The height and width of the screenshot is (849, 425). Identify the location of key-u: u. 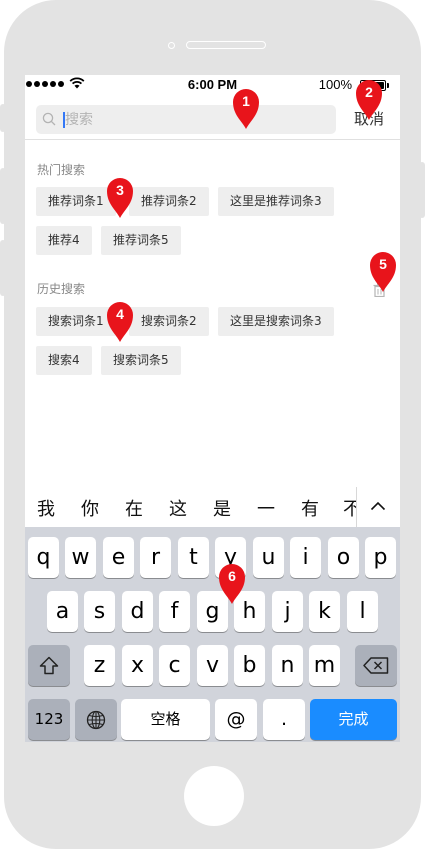
(268, 557).